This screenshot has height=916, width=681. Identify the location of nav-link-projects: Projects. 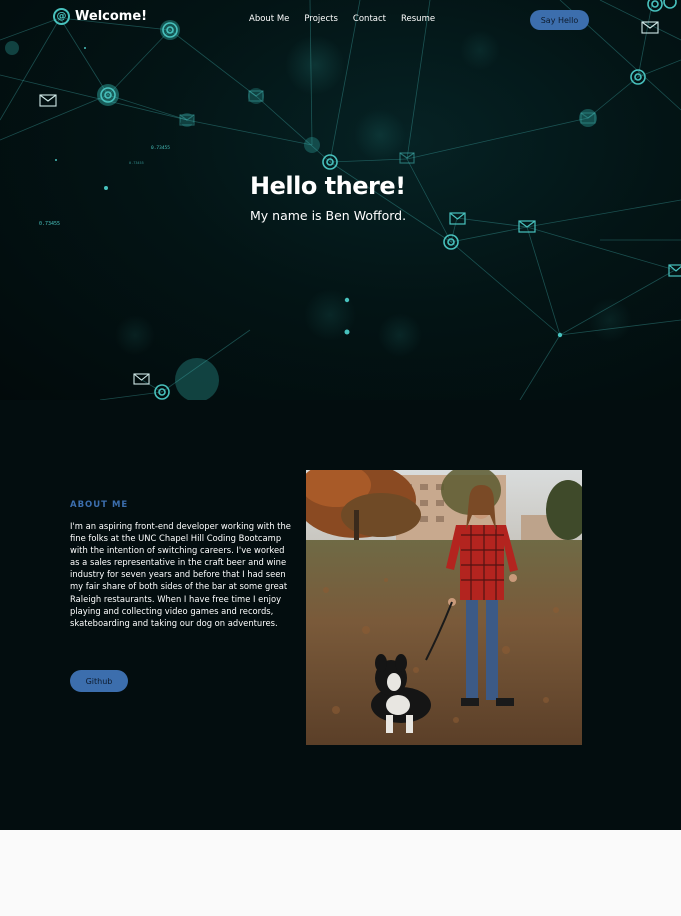
(321, 19).